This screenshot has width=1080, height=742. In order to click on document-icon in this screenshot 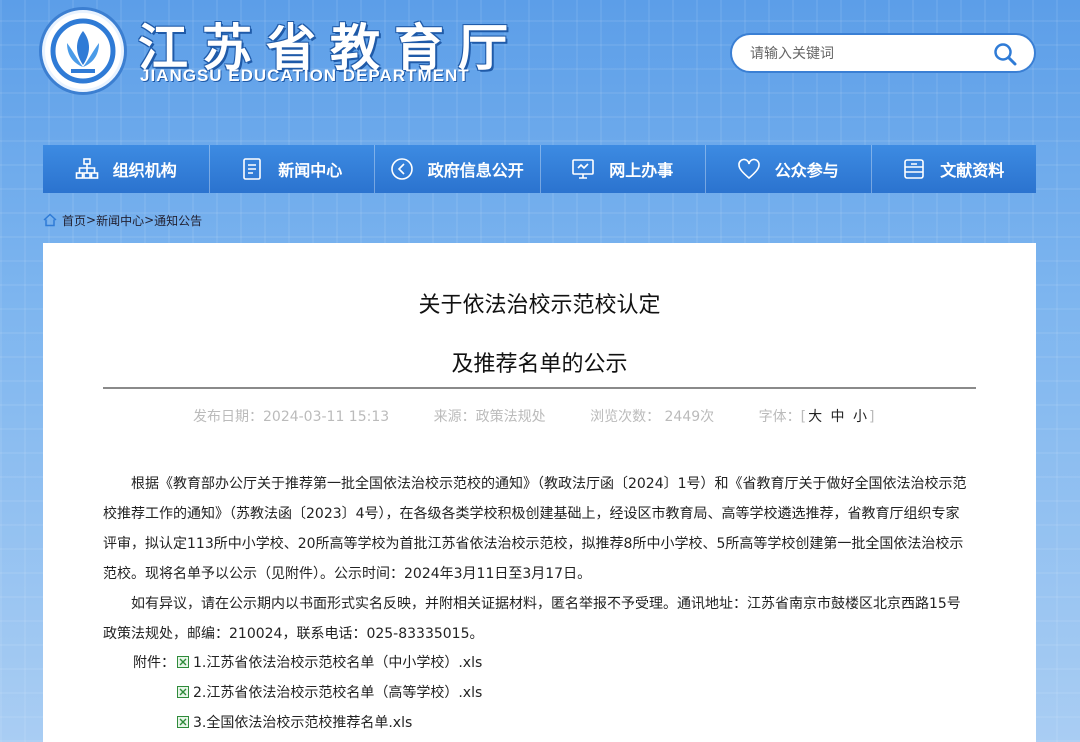, I will do `click(252, 169)`.